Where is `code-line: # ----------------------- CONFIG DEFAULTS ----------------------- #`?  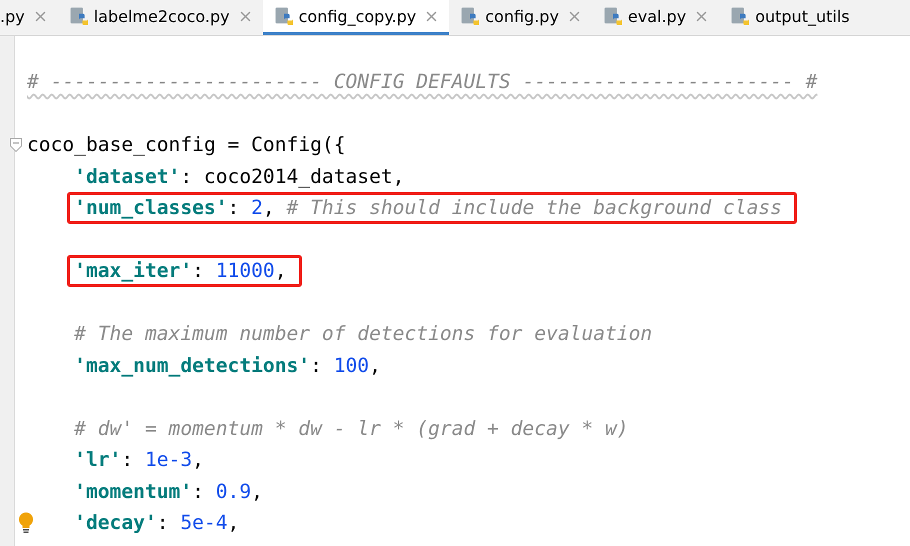 code-line: # ----------------------- CONFIG DEFAULTS ----------------------- # is located at coordinates (422, 82).